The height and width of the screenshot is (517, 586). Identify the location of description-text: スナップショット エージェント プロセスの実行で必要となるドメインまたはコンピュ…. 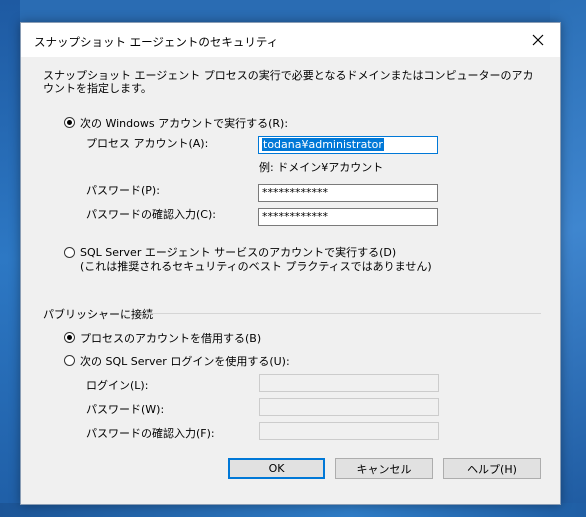
(288, 82).